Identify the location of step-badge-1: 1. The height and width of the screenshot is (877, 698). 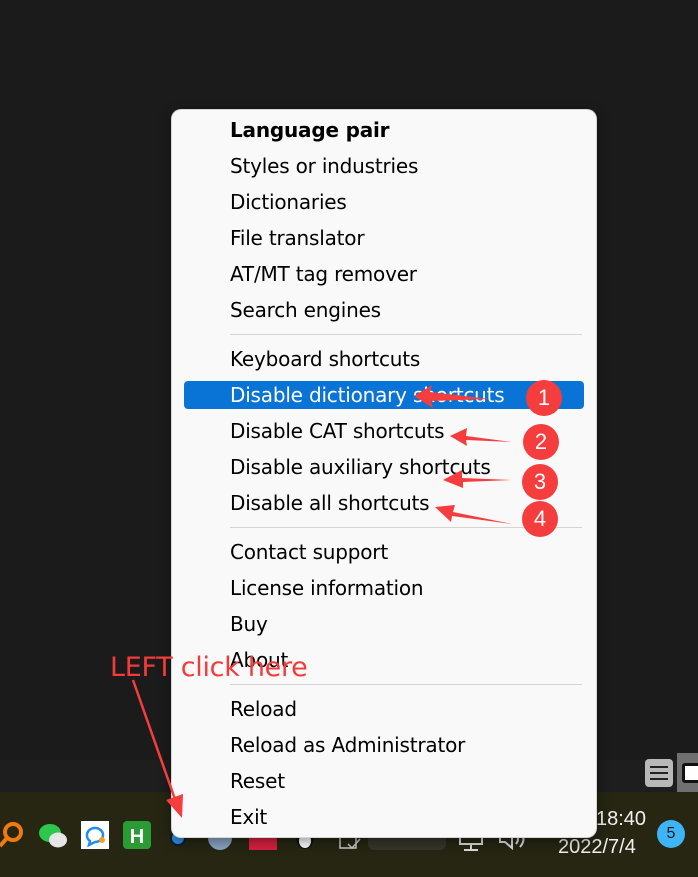
(544, 398).